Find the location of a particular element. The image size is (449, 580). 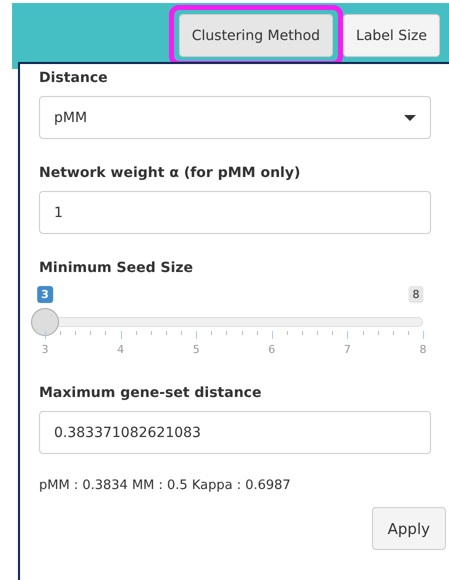

input-field: 1 is located at coordinates (235, 212).